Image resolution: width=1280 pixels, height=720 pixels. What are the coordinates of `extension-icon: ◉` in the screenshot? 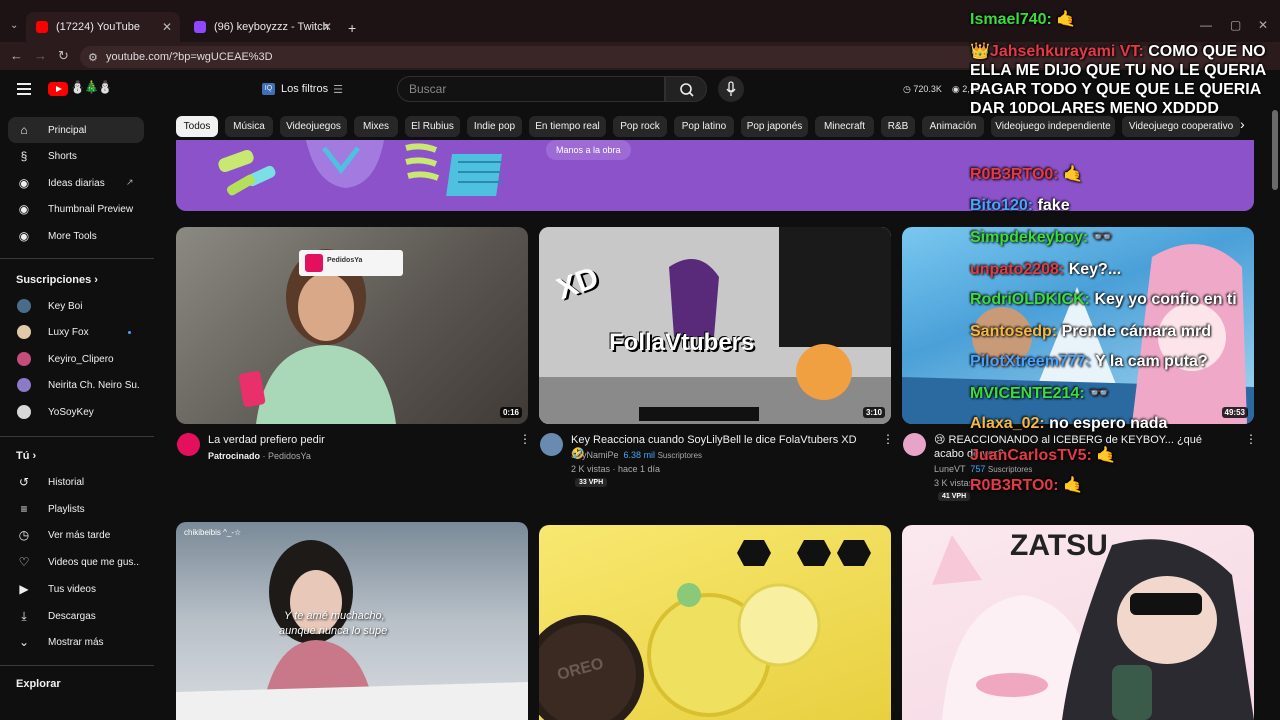 It's located at (24, 183).